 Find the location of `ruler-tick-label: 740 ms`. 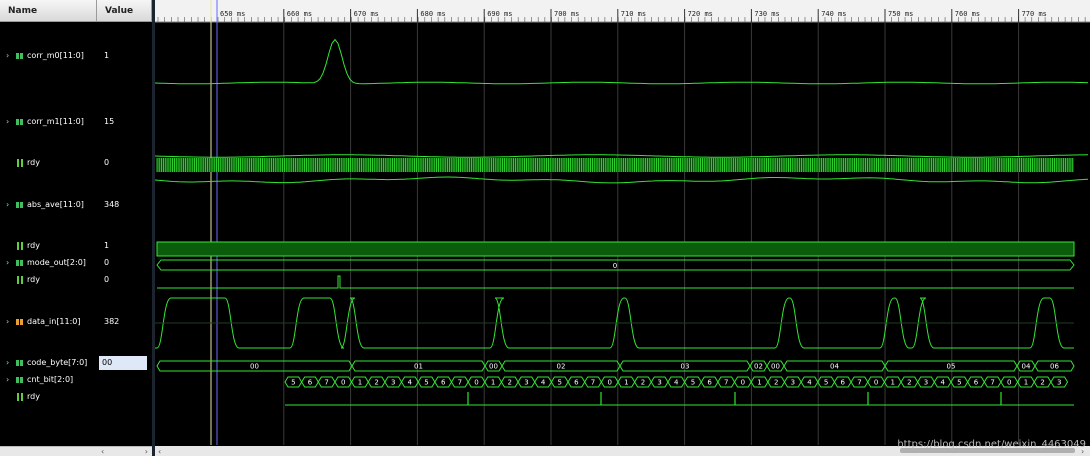

ruler-tick-label: 740 ms is located at coordinates (833, 14).